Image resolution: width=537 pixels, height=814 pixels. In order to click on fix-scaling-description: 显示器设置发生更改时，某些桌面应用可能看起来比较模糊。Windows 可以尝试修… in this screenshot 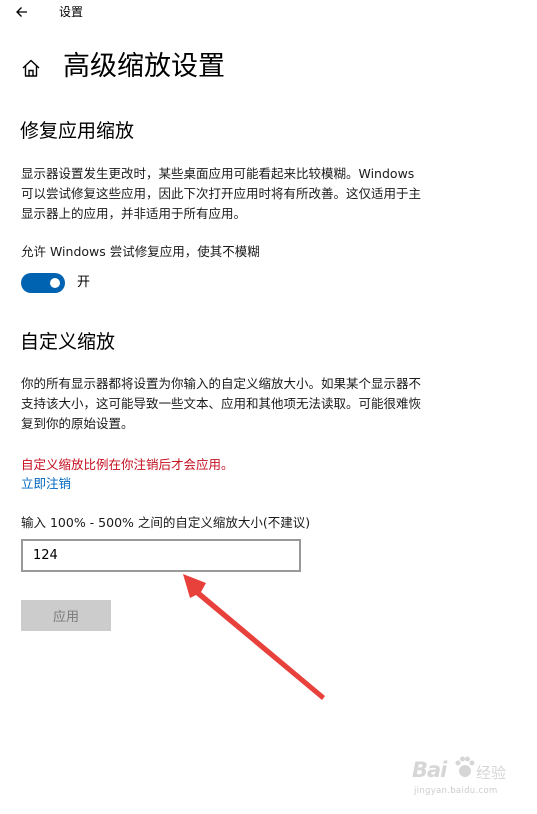, I will do `click(251, 194)`.